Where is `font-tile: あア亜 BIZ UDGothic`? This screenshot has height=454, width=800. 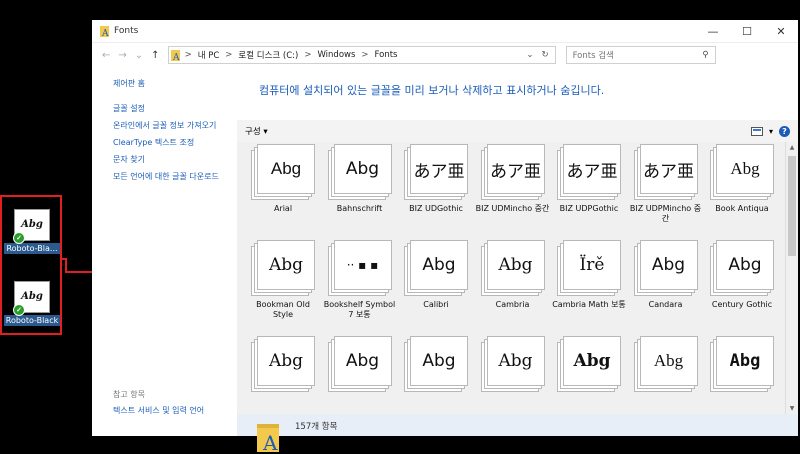 font-tile: あア亜 BIZ UDGothic is located at coordinates (436, 179).